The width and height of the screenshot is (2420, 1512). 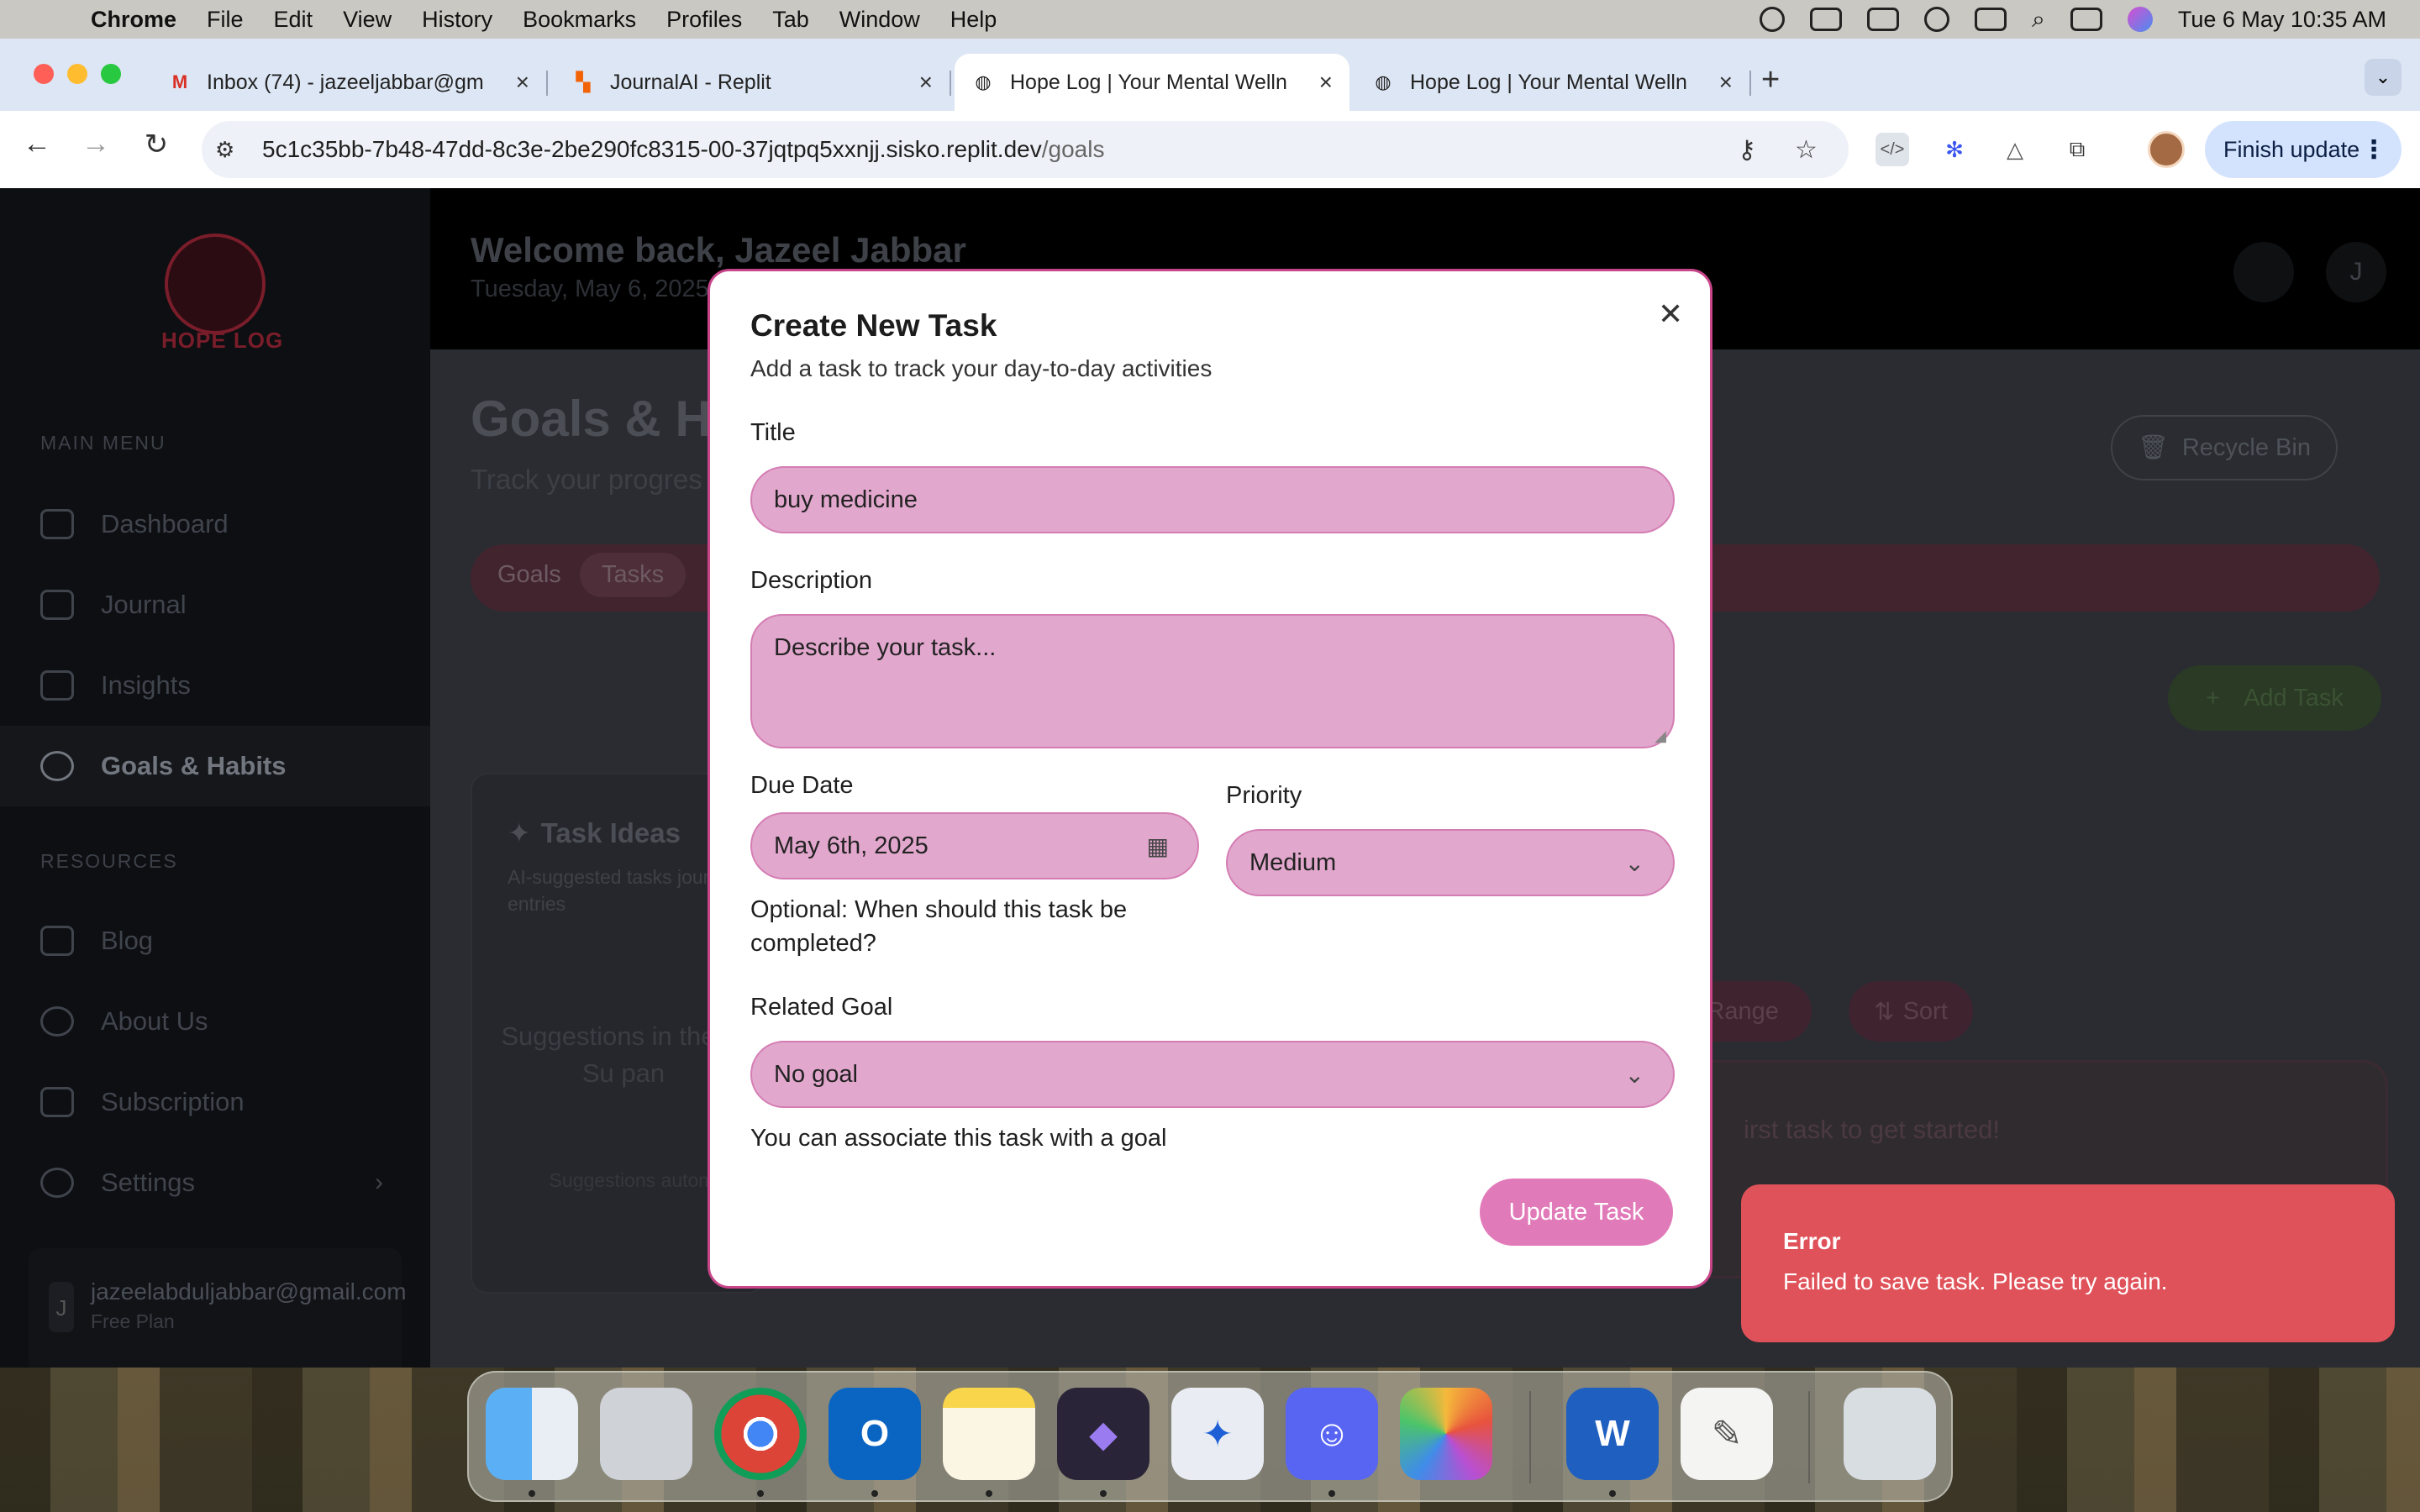 What do you see at coordinates (2264, 272) in the screenshot?
I see `notification-bell-icon` at bounding box center [2264, 272].